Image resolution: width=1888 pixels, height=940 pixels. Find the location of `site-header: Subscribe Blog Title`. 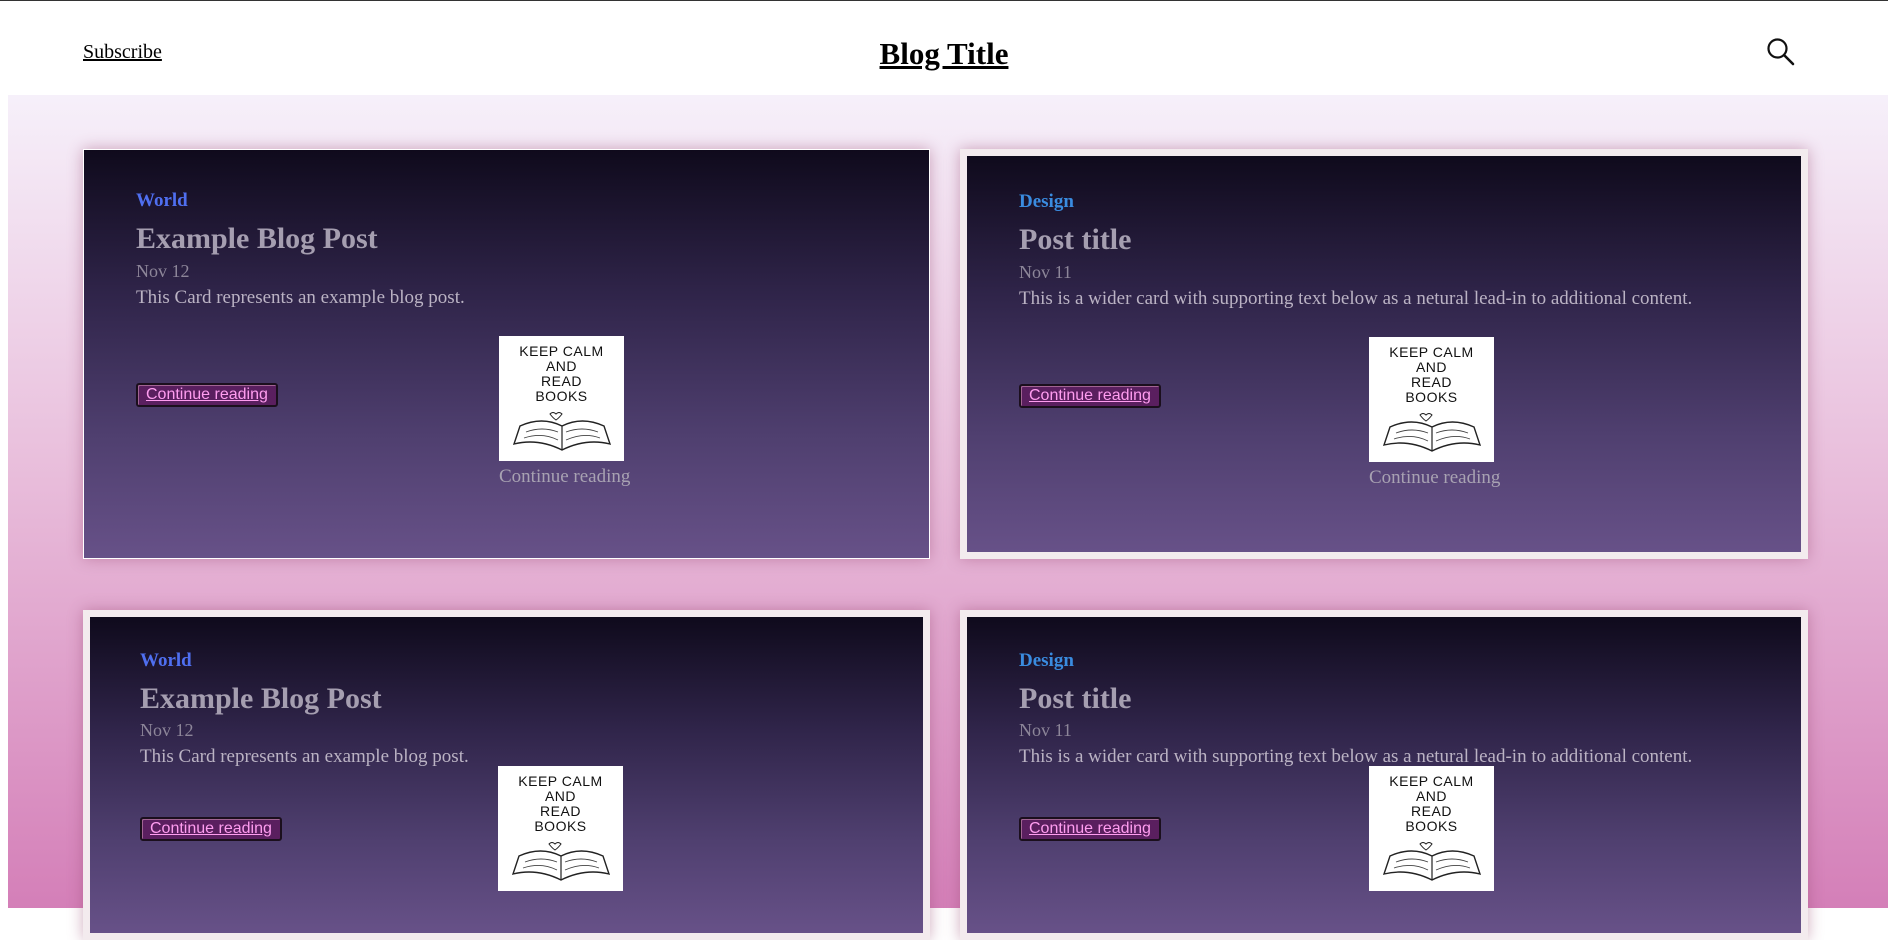

site-header: Subscribe Blog Title is located at coordinates (944, 48).